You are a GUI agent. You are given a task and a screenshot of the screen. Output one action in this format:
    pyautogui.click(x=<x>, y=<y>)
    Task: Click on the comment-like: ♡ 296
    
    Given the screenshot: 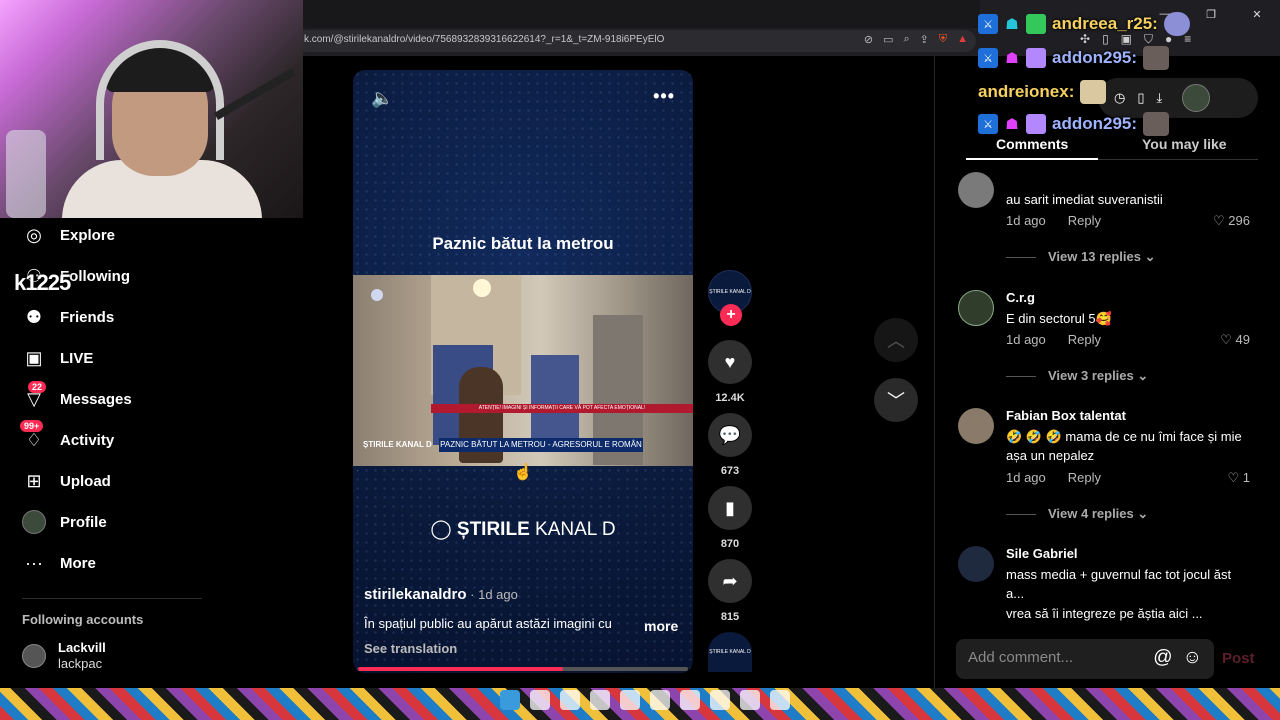 What is the action you would take?
    pyautogui.click(x=1231, y=221)
    